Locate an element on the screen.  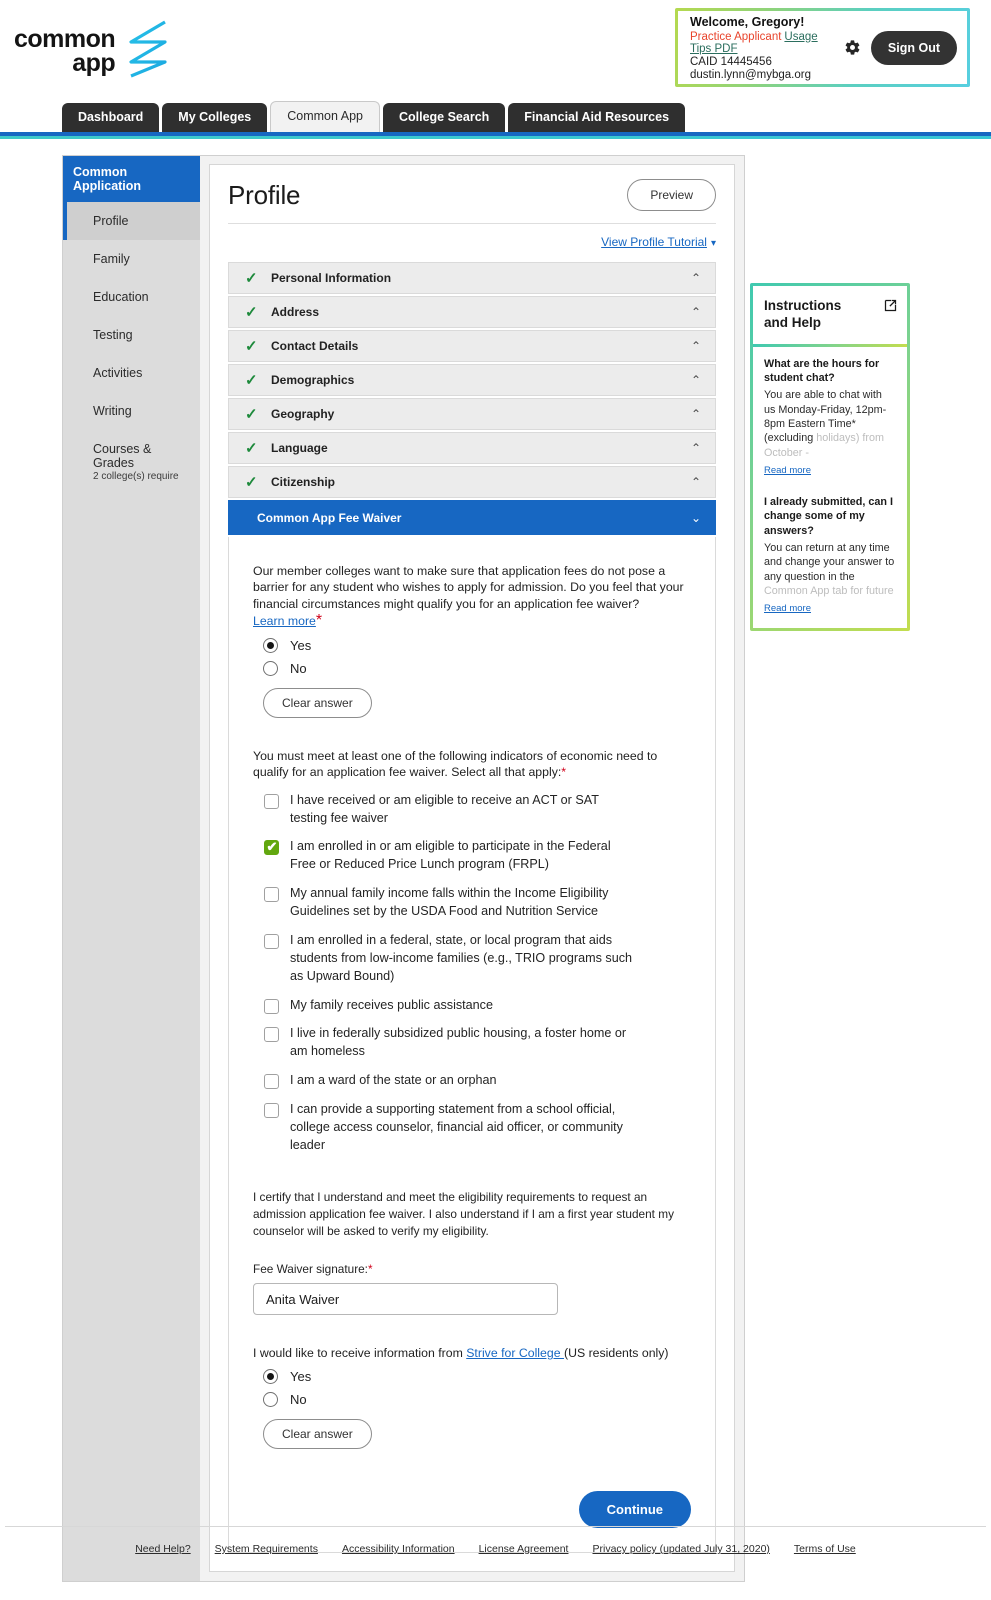
sidebar-item-activities: Activities is located at coordinates (131, 373).